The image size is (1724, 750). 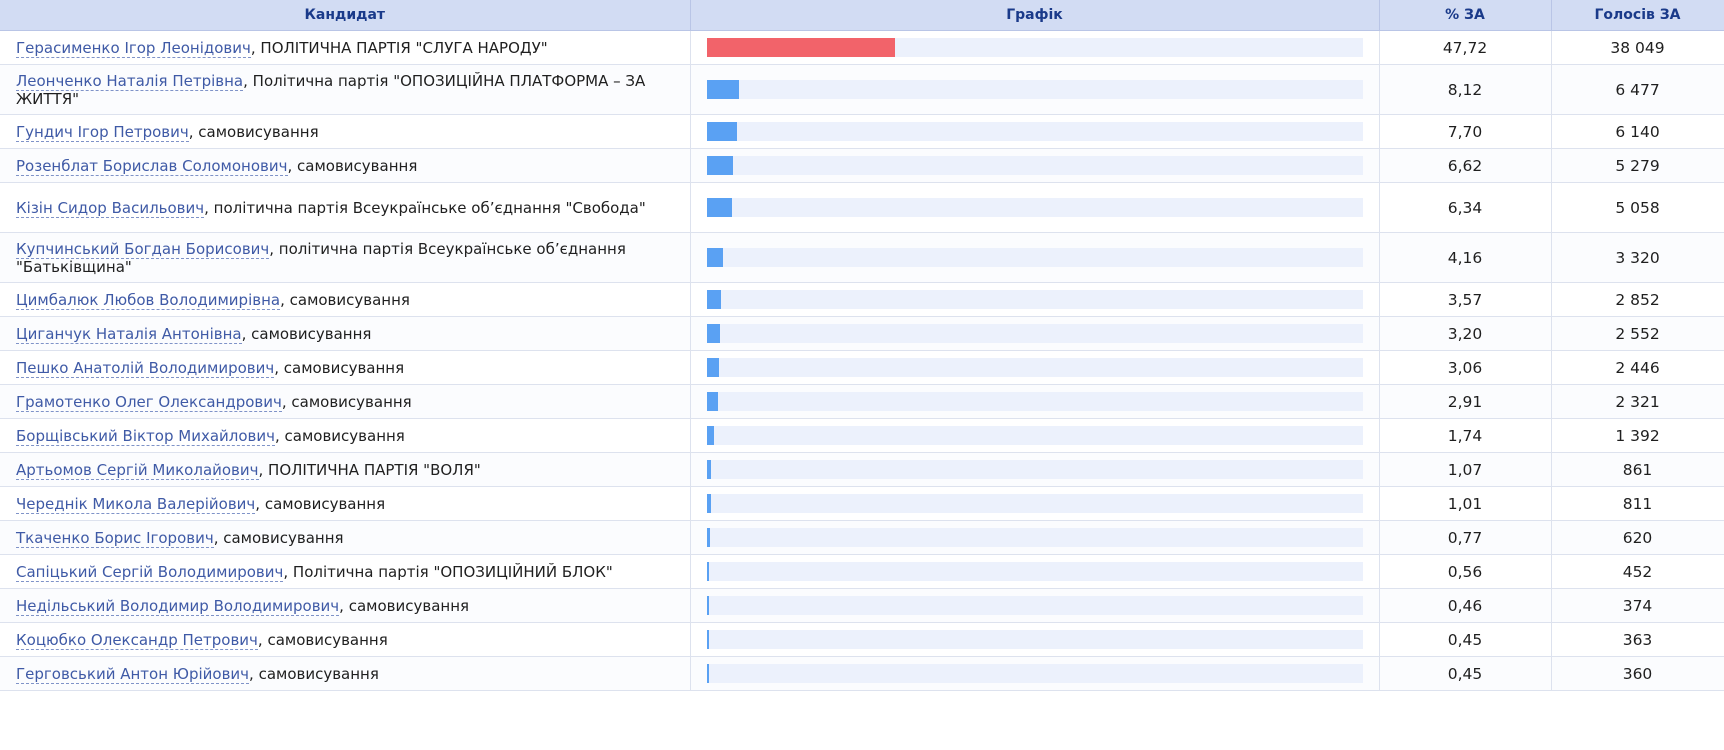 I want to click on candidate-name-link: Циганчук Наталія Антонівна, so click(x=129, y=334).